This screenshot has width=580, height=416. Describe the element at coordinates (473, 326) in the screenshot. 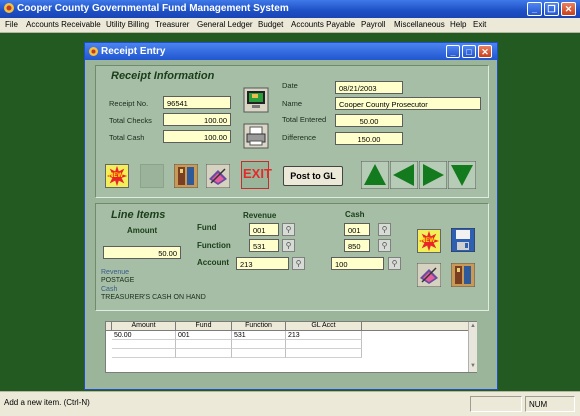

I see `scroll-up-icon: ▲` at that location.